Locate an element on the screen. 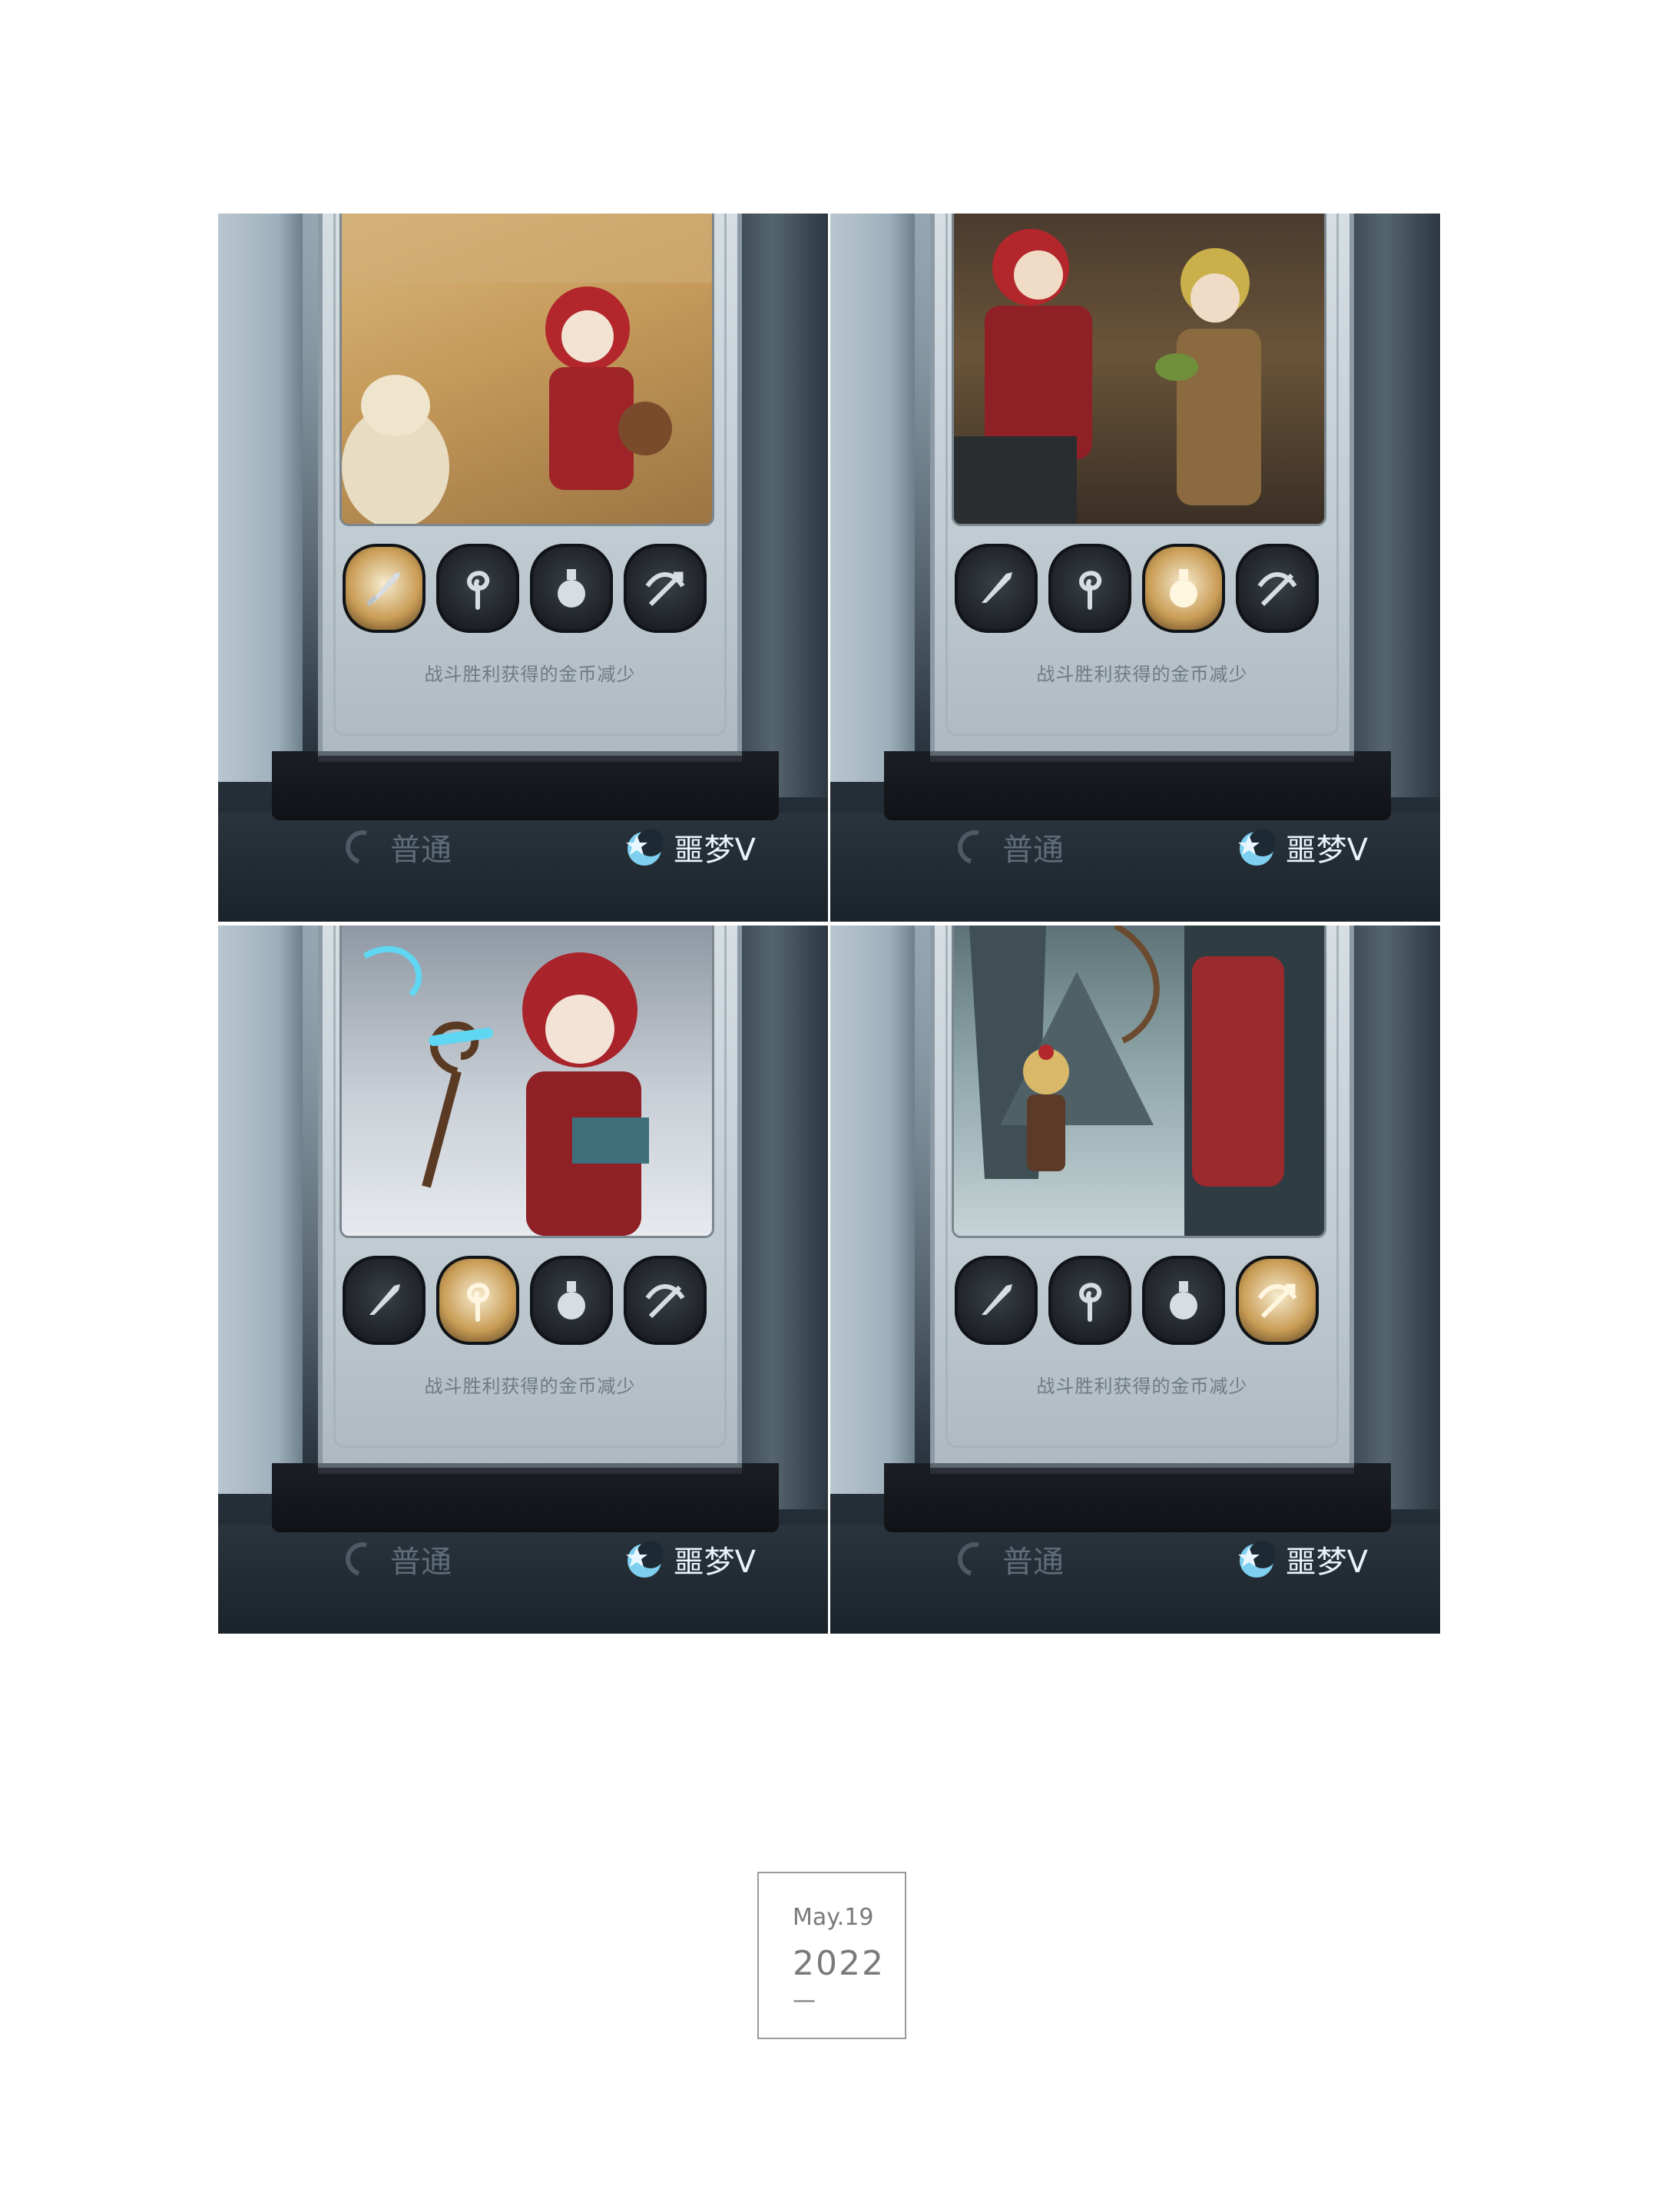 This screenshot has width=1659, height=2212. date-dash: — is located at coordinates (805, 2001).